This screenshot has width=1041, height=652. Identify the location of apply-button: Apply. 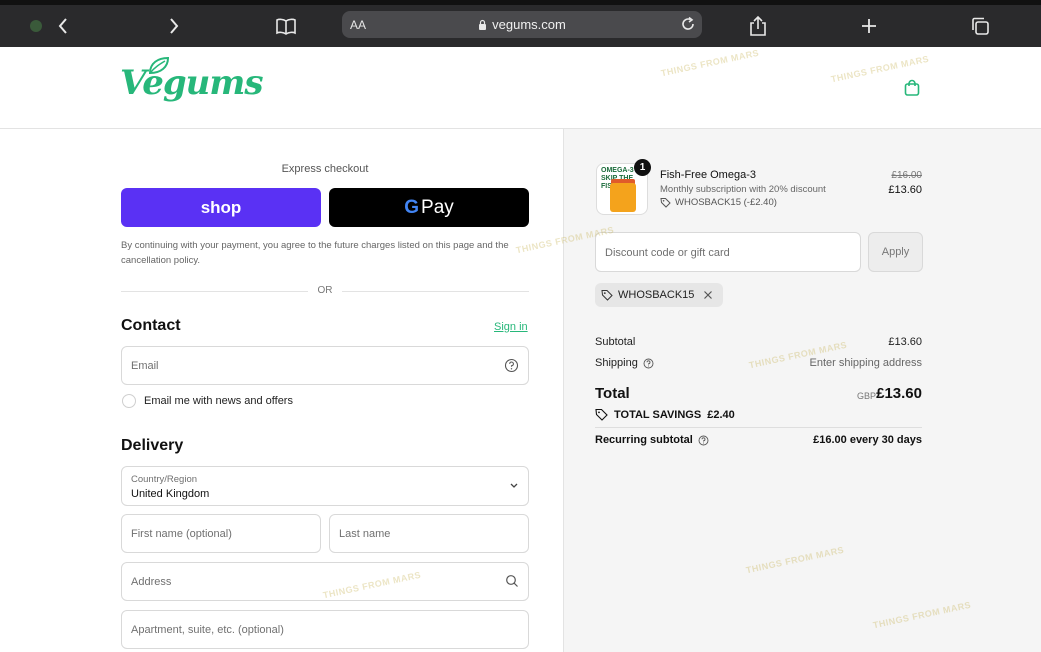
(895, 252).